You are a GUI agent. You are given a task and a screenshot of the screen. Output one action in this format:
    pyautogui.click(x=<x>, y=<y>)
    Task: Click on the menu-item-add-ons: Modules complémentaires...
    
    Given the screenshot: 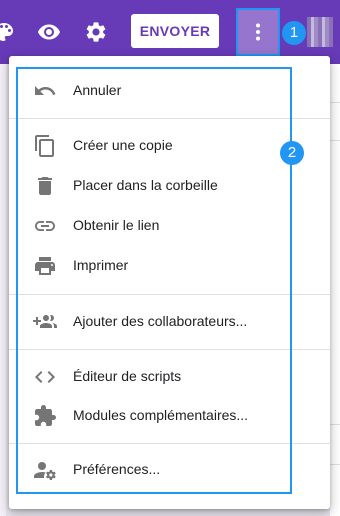 What is the action you would take?
    pyautogui.click(x=155, y=416)
    